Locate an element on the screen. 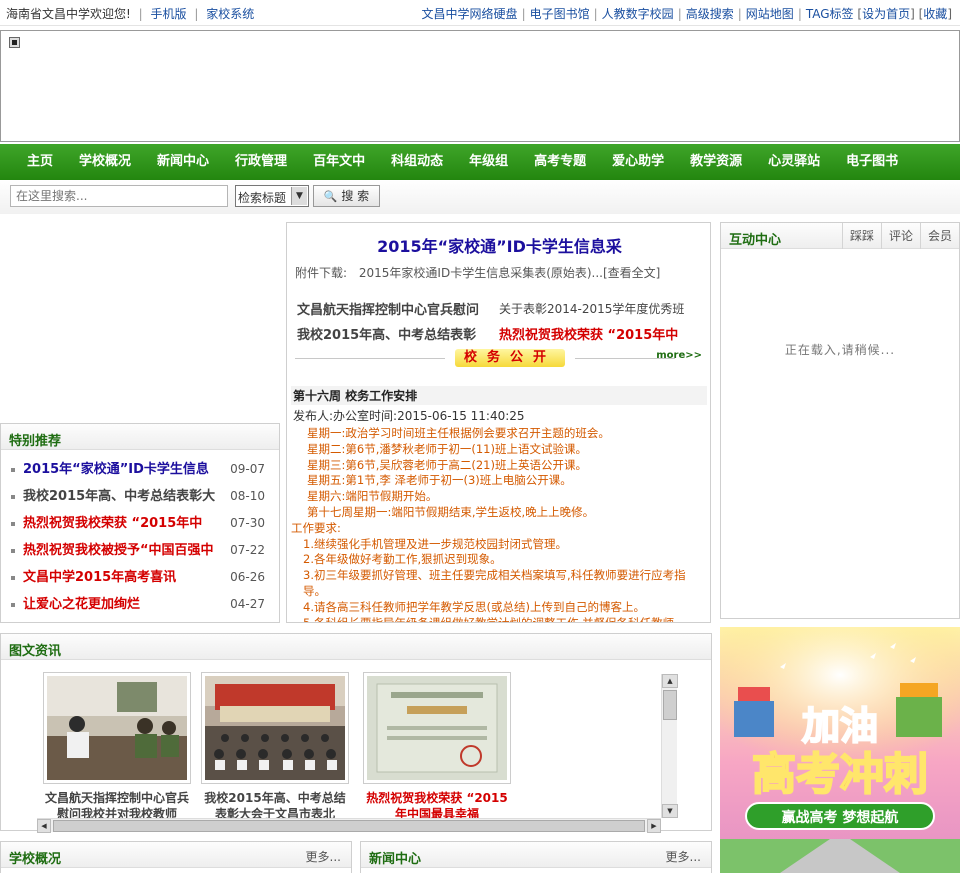 The image size is (960, 873). scroll-left-icon: ◀ is located at coordinates (44, 826).